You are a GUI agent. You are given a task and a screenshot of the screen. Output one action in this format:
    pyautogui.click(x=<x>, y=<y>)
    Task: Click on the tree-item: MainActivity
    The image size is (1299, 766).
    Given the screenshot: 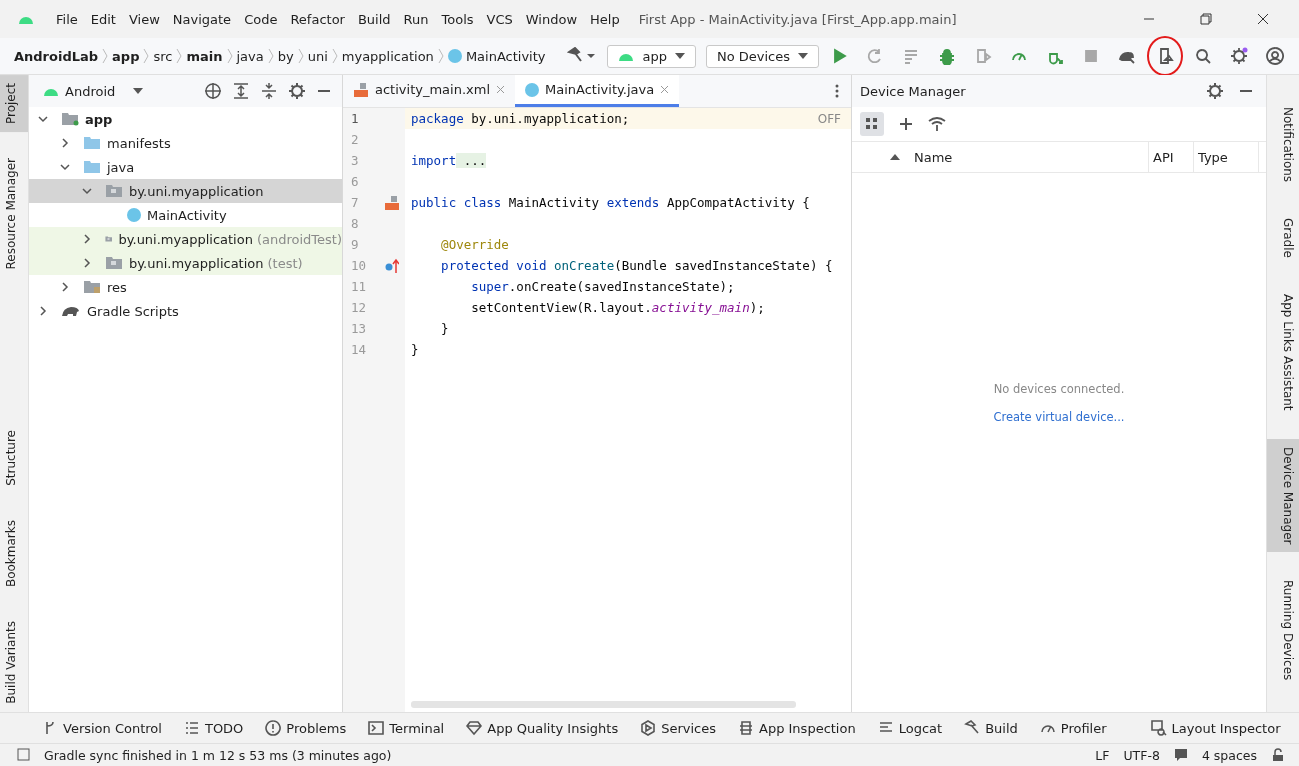 What is the action you would take?
    pyautogui.click(x=185, y=215)
    